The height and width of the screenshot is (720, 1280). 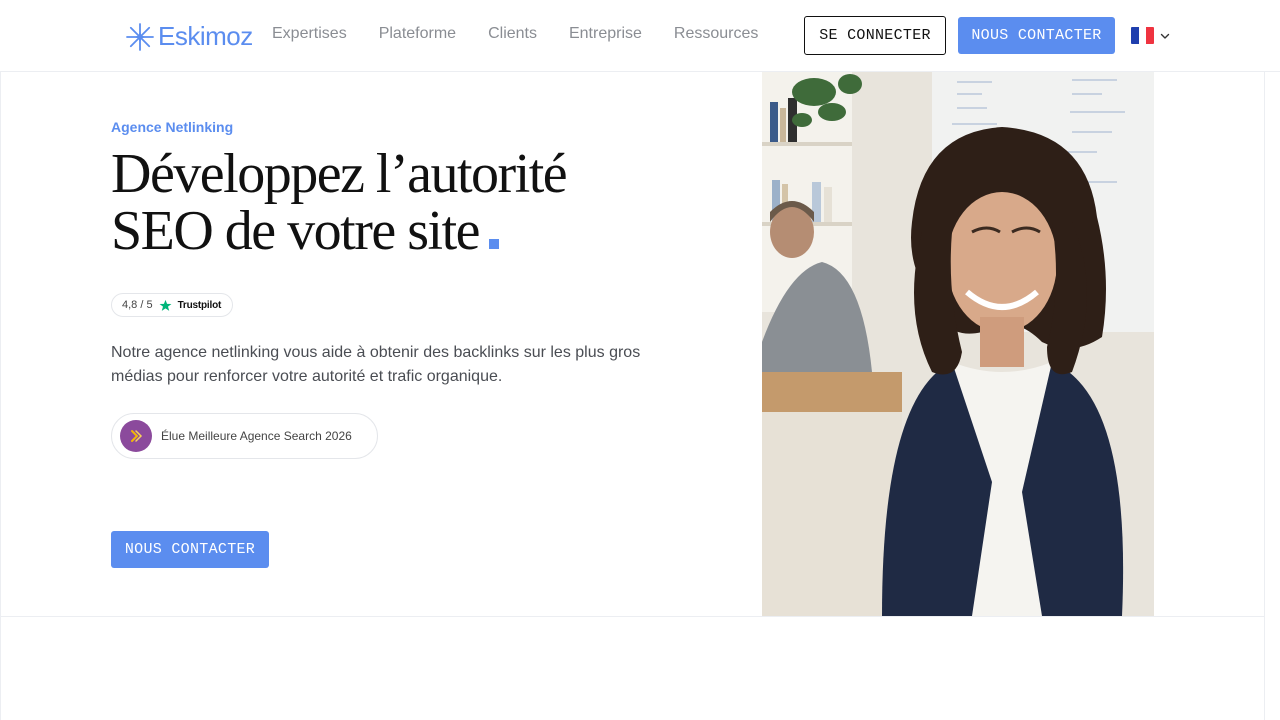 What do you see at coordinates (140, 36) in the screenshot?
I see `snowflake-icon` at bounding box center [140, 36].